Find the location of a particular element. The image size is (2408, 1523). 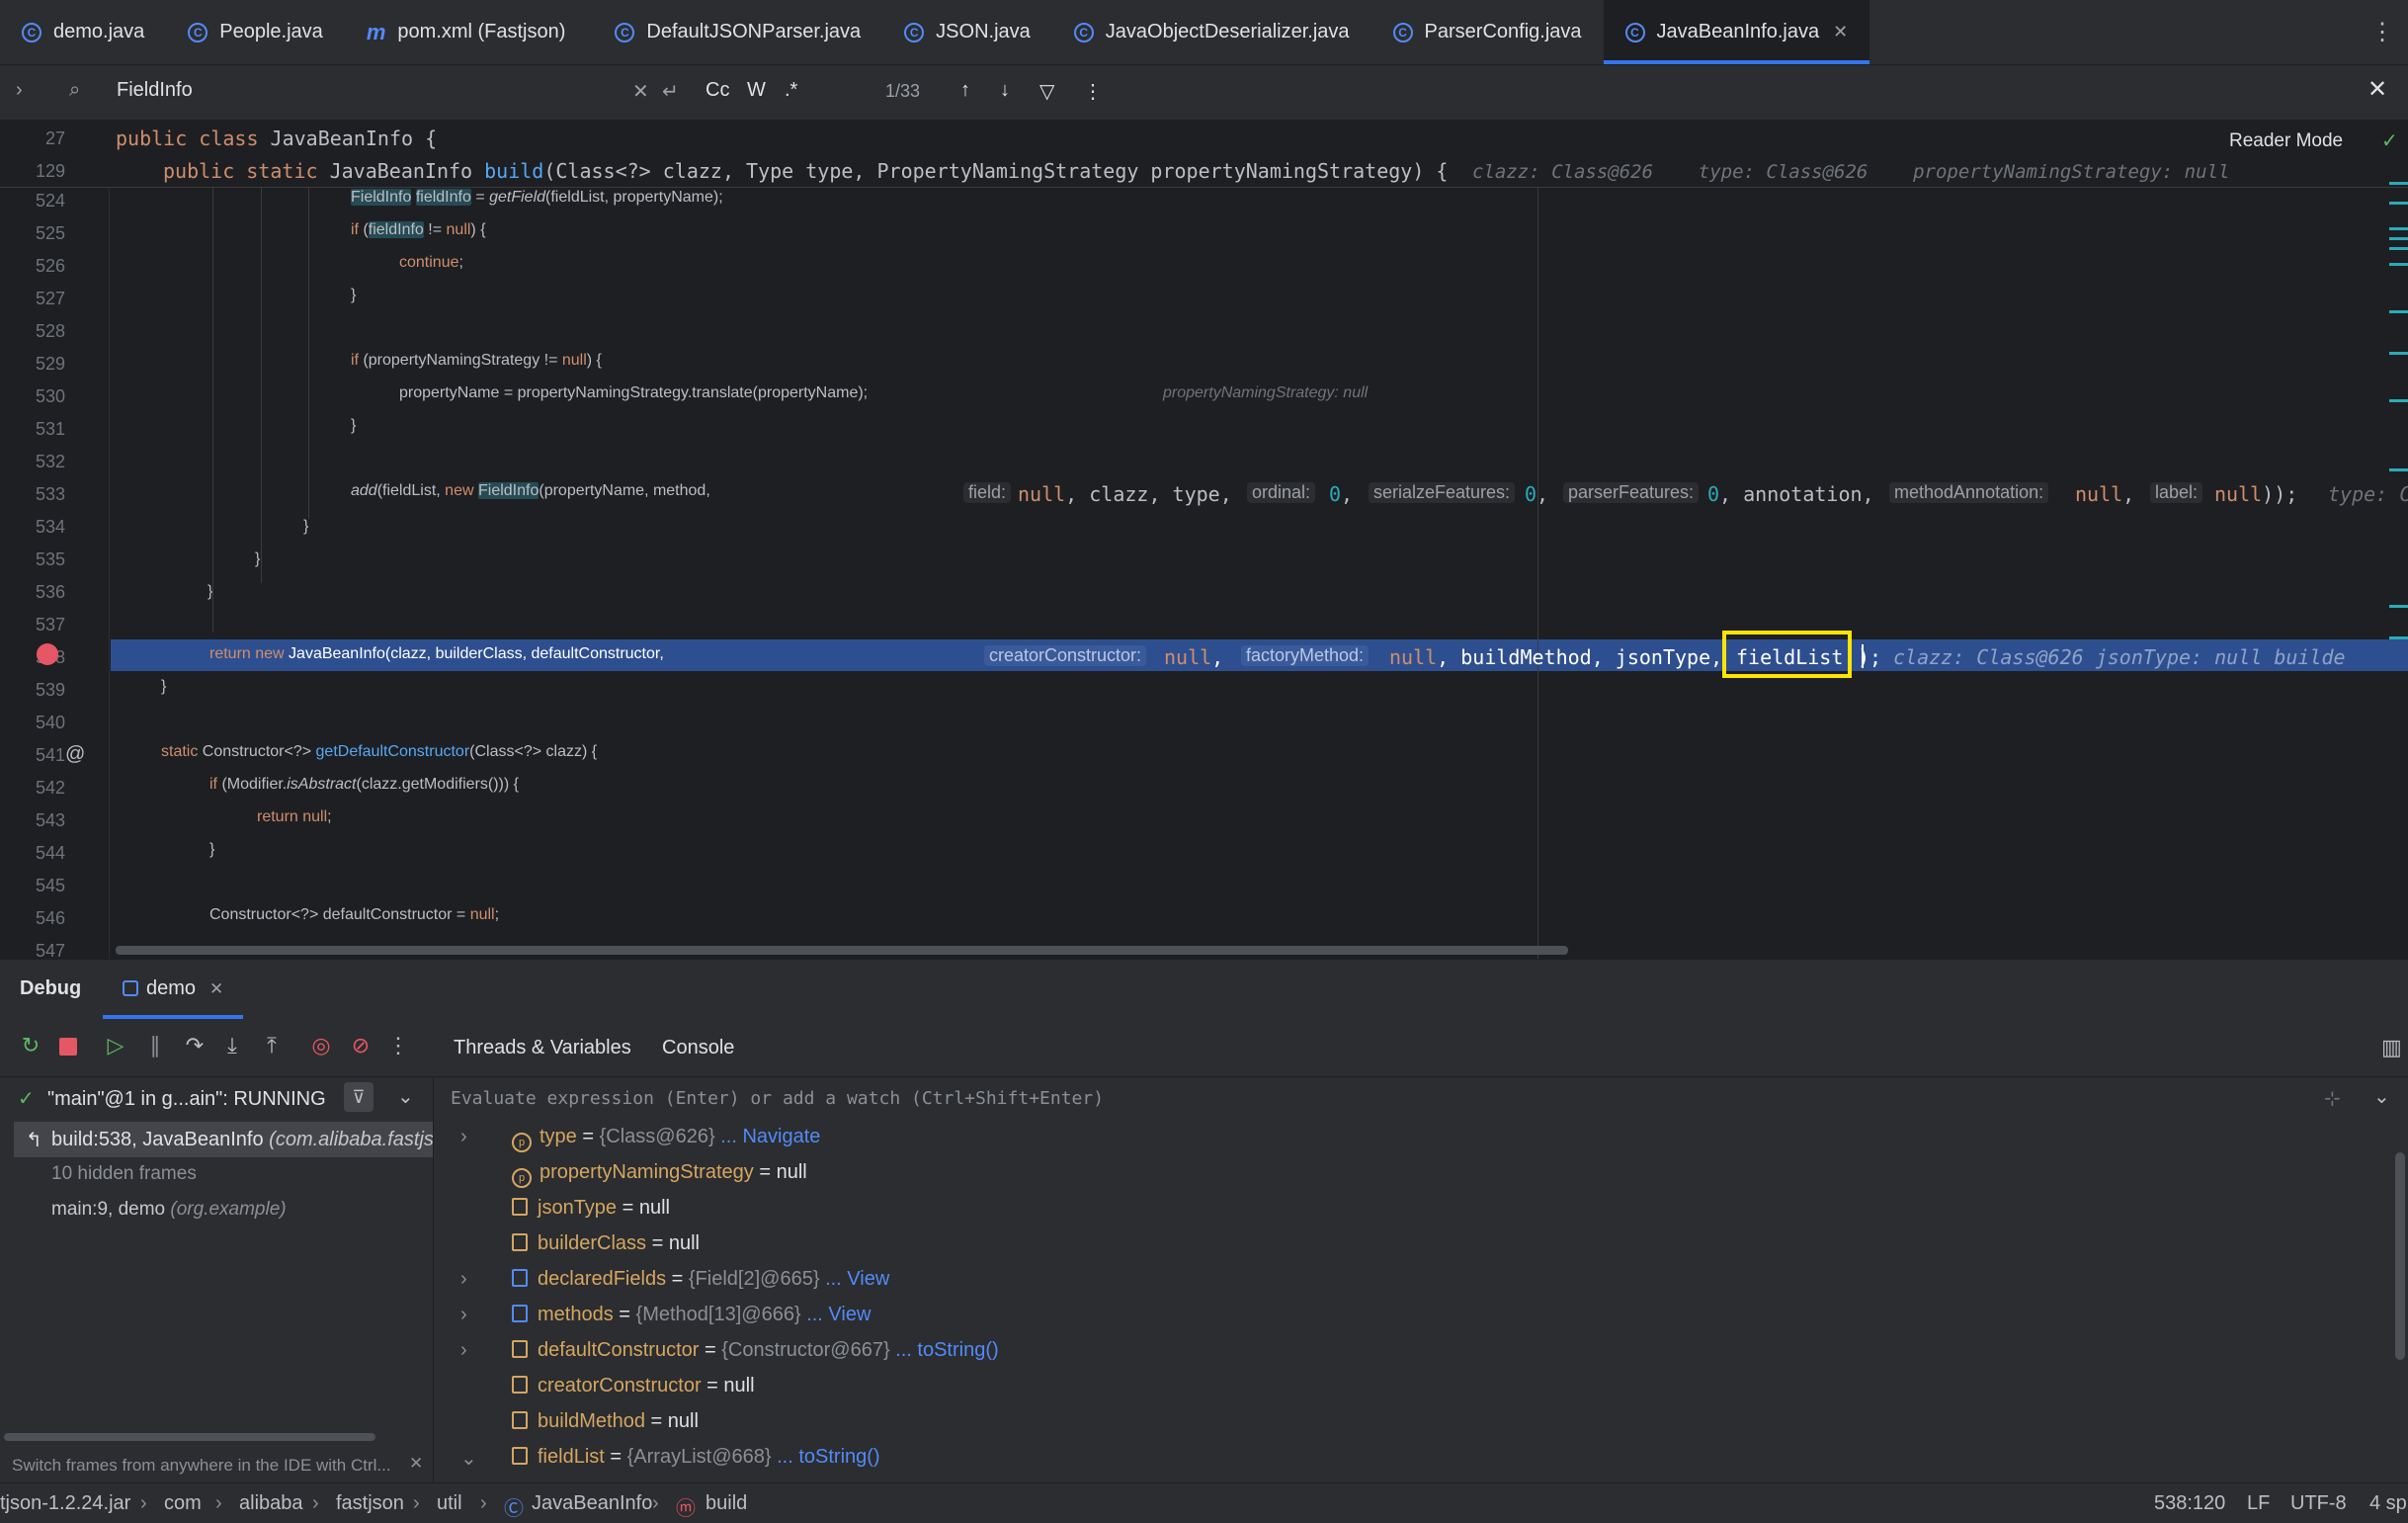

tab-parserconfig: C ParserConfig.java is located at coordinates (1487, 32).